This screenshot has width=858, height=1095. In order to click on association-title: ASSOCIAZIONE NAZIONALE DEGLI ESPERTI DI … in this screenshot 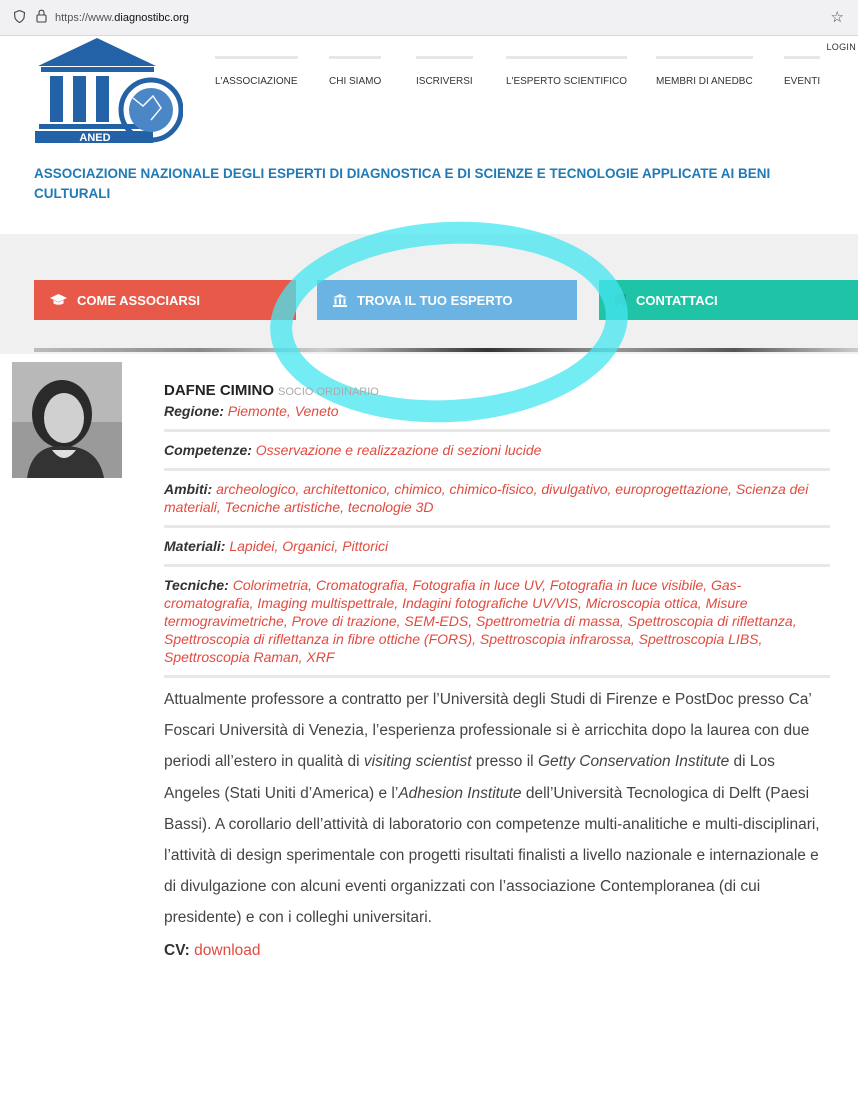, I will do `click(402, 183)`.